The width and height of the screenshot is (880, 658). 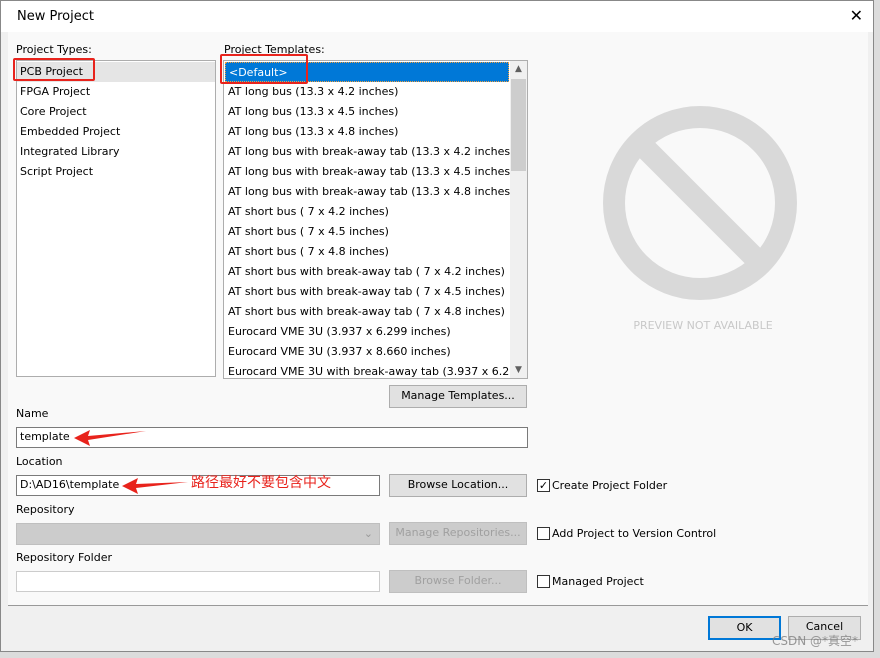 What do you see at coordinates (815, 641) in the screenshot?
I see `watermark: CSDN @*真空*` at bounding box center [815, 641].